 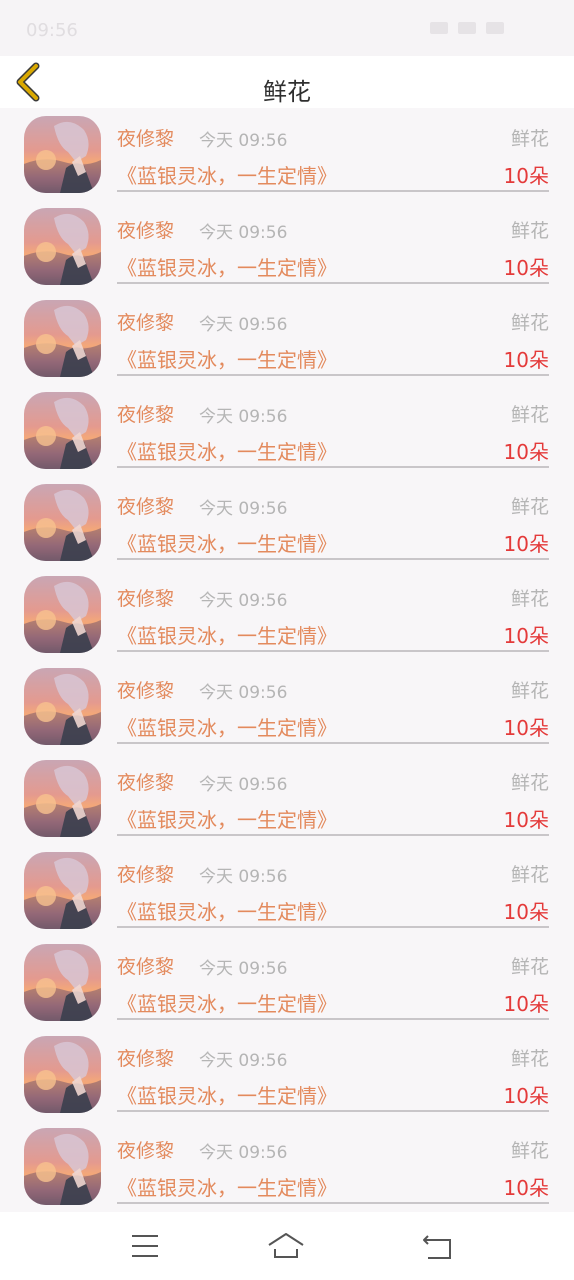 I want to click on menu-icon, so click(x=145, y=1246).